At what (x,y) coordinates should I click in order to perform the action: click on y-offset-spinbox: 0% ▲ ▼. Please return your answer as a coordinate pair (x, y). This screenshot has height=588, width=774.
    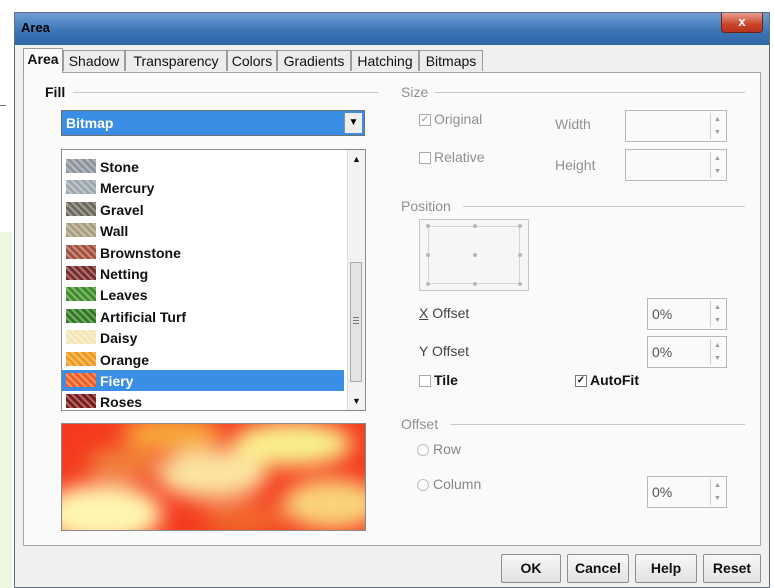
    Looking at the image, I should click on (687, 352).